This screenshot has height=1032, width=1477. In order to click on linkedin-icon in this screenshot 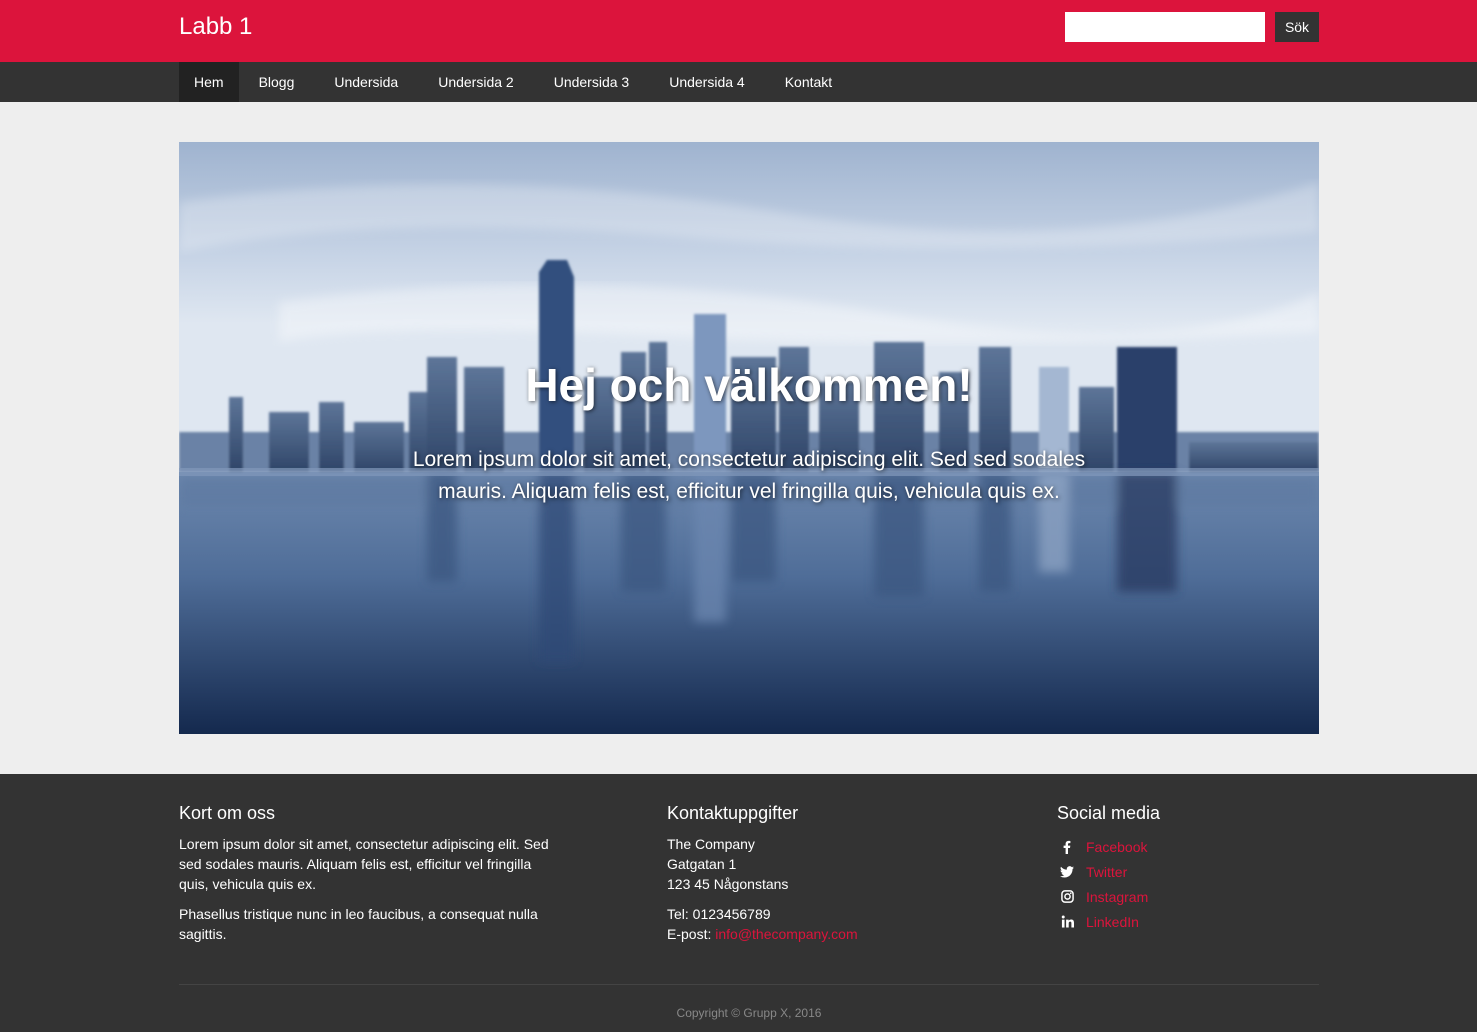, I will do `click(1067, 922)`.